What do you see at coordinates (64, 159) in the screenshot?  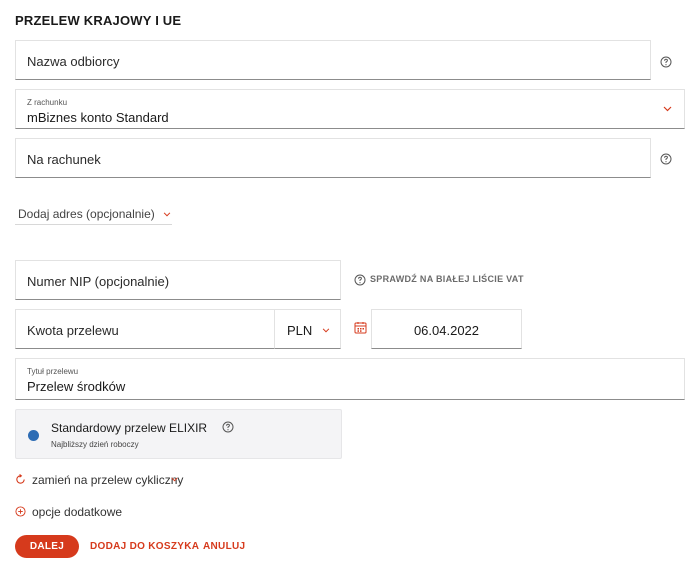 I see `to-account-placeholder: Na rachunek` at bounding box center [64, 159].